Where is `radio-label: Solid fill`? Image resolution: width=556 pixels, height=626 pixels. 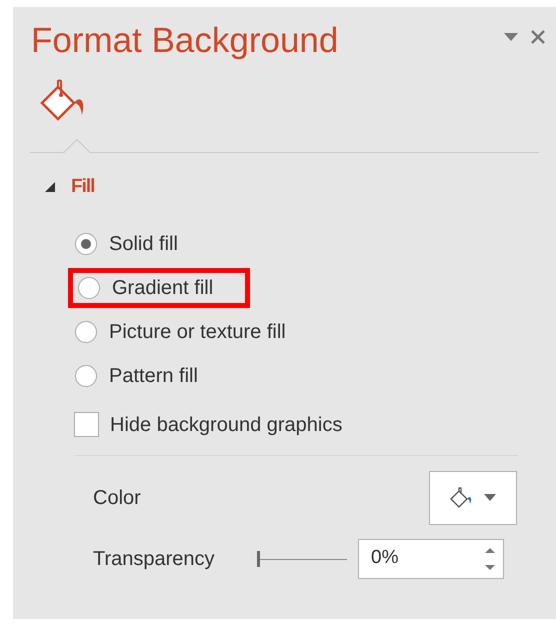
radio-label: Solid fill is located at coordinates (143, 243).